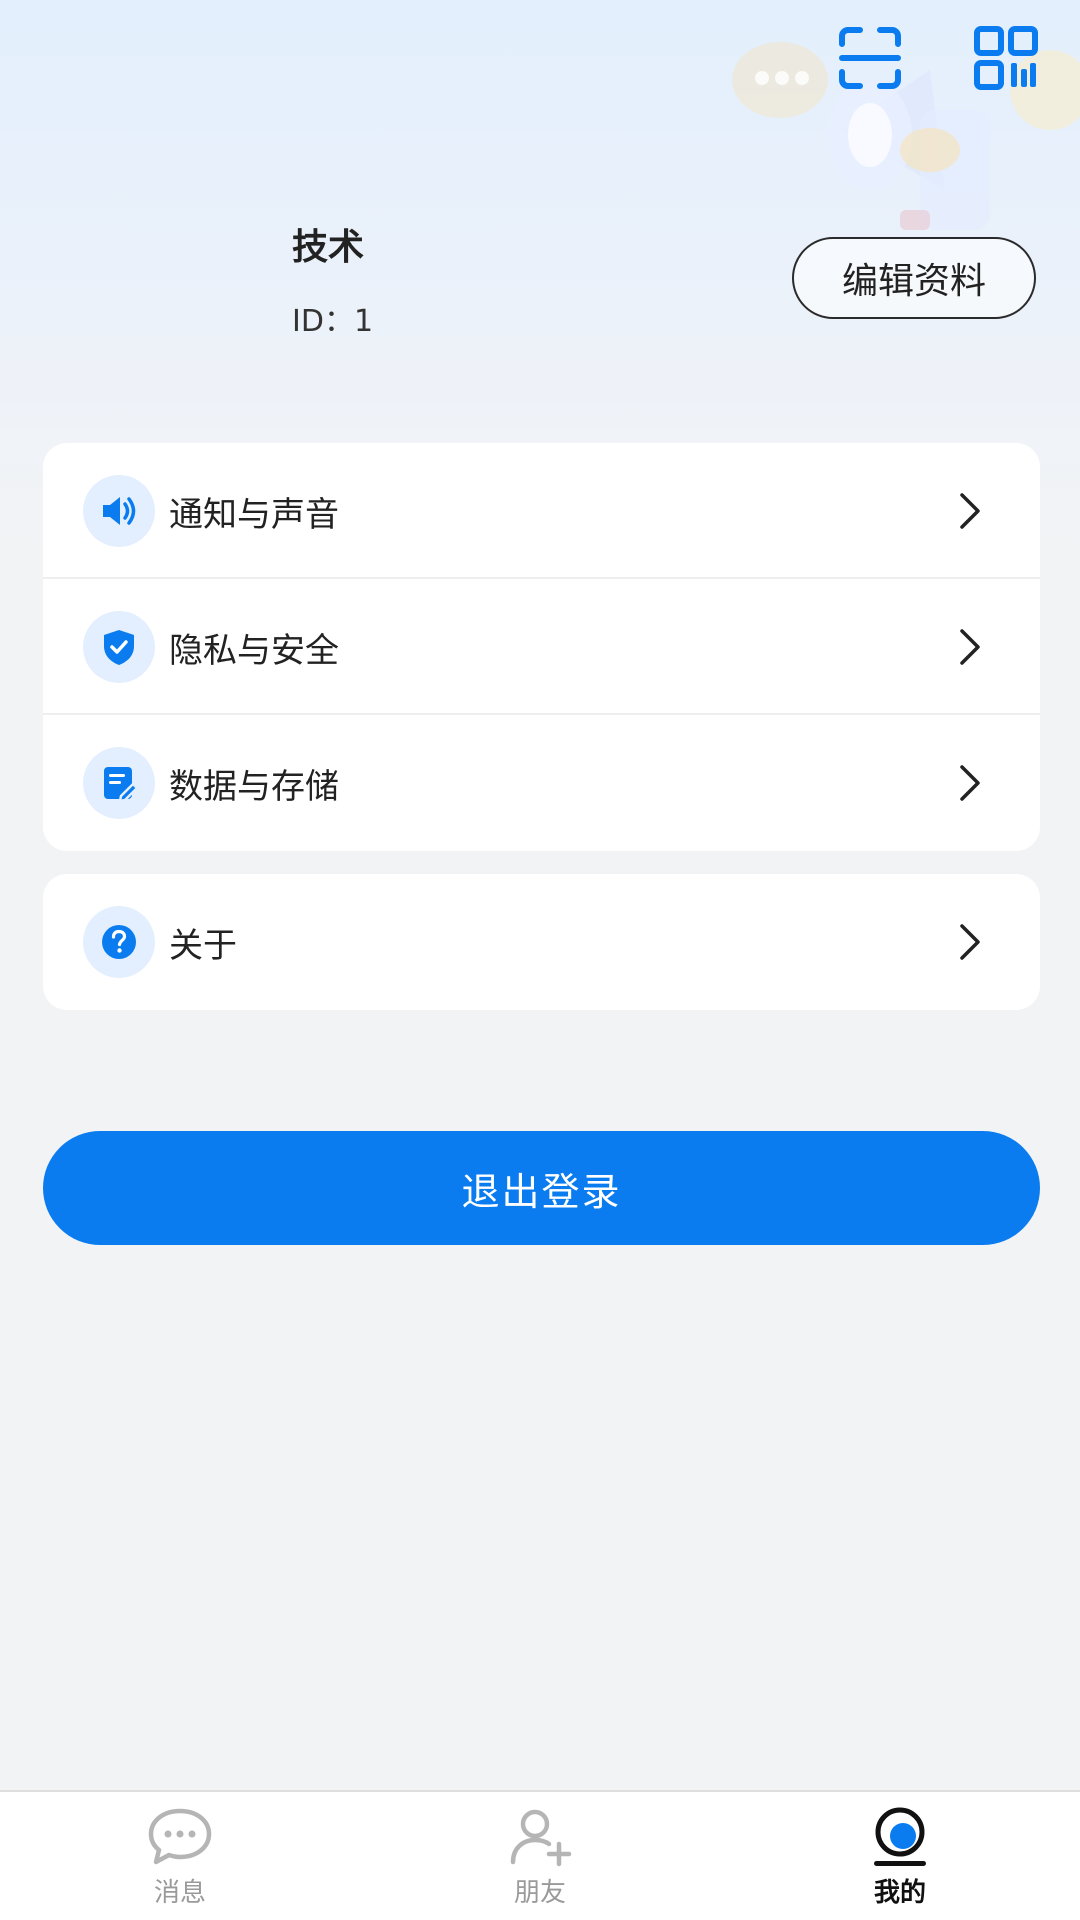  I want to click on edit-profile-button: 编辑资料, so click(914, 278).